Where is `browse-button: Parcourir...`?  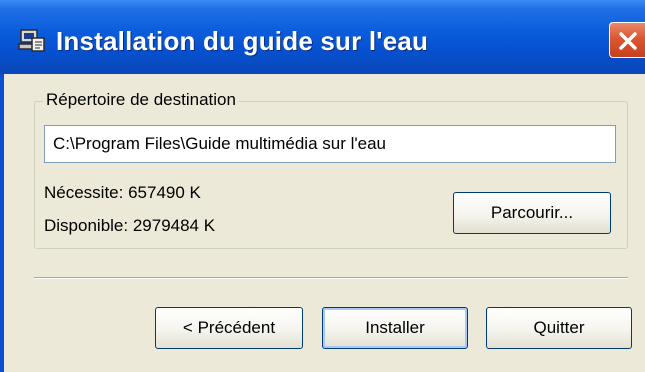 browse-button: Parcourir... is located at coordinates (532, 213).